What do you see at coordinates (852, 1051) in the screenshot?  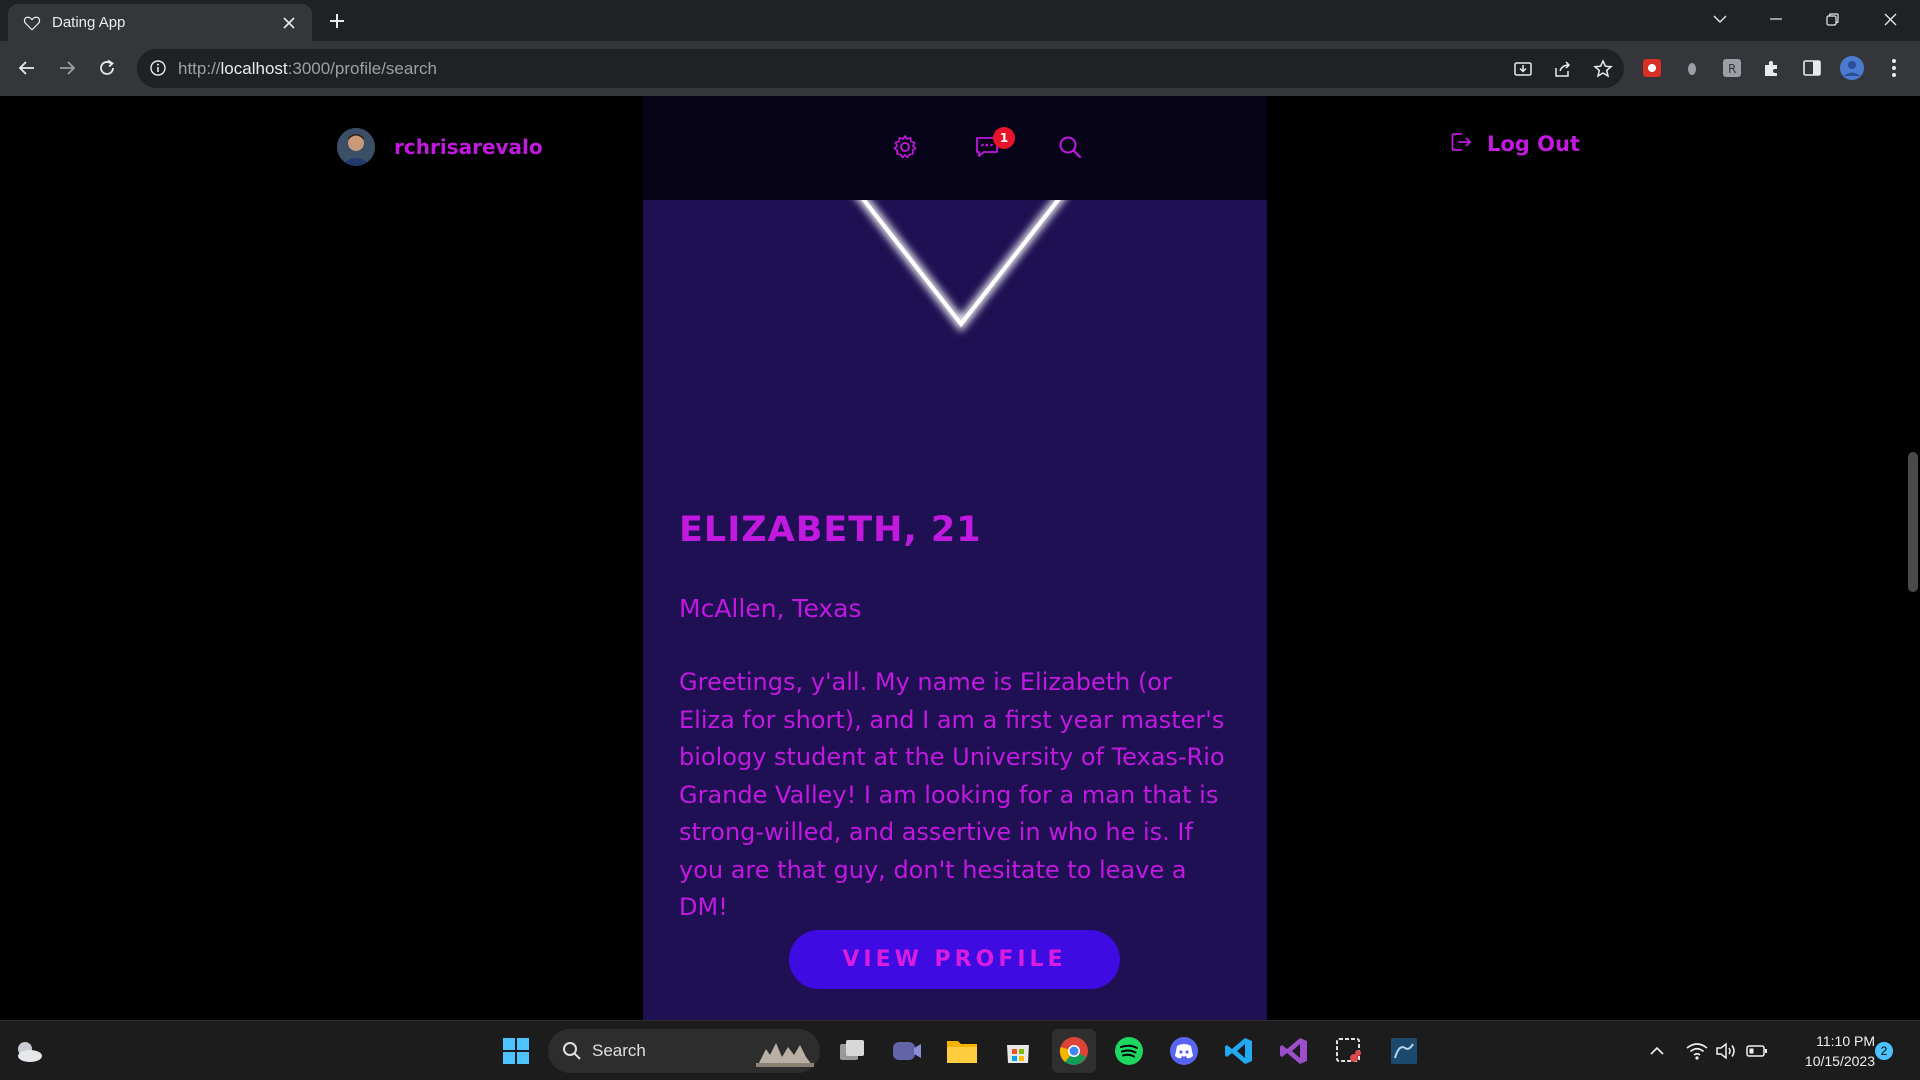 I see `task-view-icon` at bounding box center [852, 1051].